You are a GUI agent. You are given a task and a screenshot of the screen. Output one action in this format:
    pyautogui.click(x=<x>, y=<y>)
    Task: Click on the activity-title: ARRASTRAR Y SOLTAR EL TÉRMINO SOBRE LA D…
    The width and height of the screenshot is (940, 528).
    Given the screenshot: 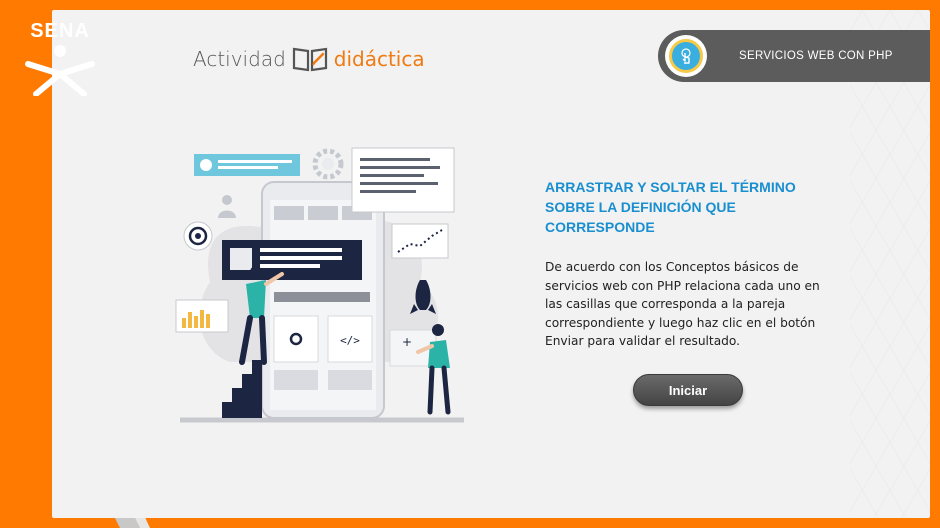 What is the action you would take?
    pyautogui.click(x=670, y=207)
    